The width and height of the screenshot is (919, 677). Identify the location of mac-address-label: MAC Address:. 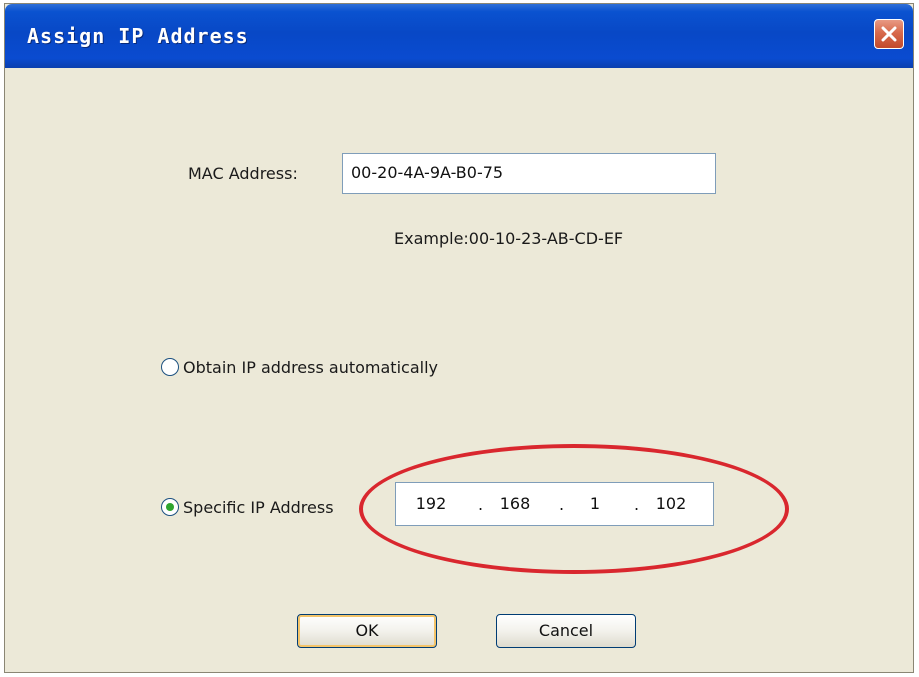
(243, 173).